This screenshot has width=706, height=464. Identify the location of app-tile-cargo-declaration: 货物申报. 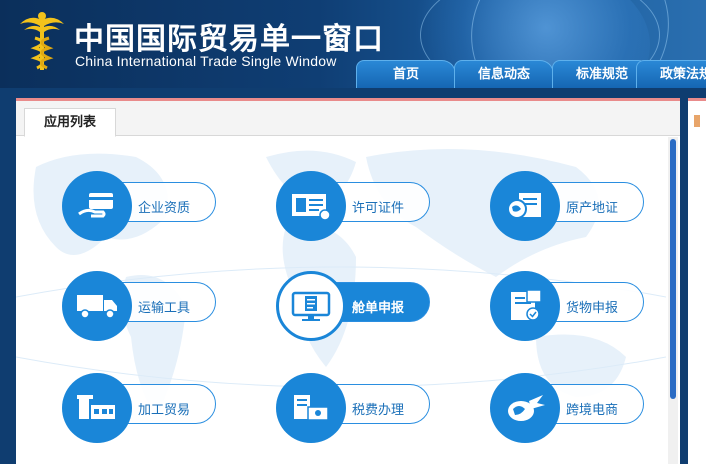
(570, 306).